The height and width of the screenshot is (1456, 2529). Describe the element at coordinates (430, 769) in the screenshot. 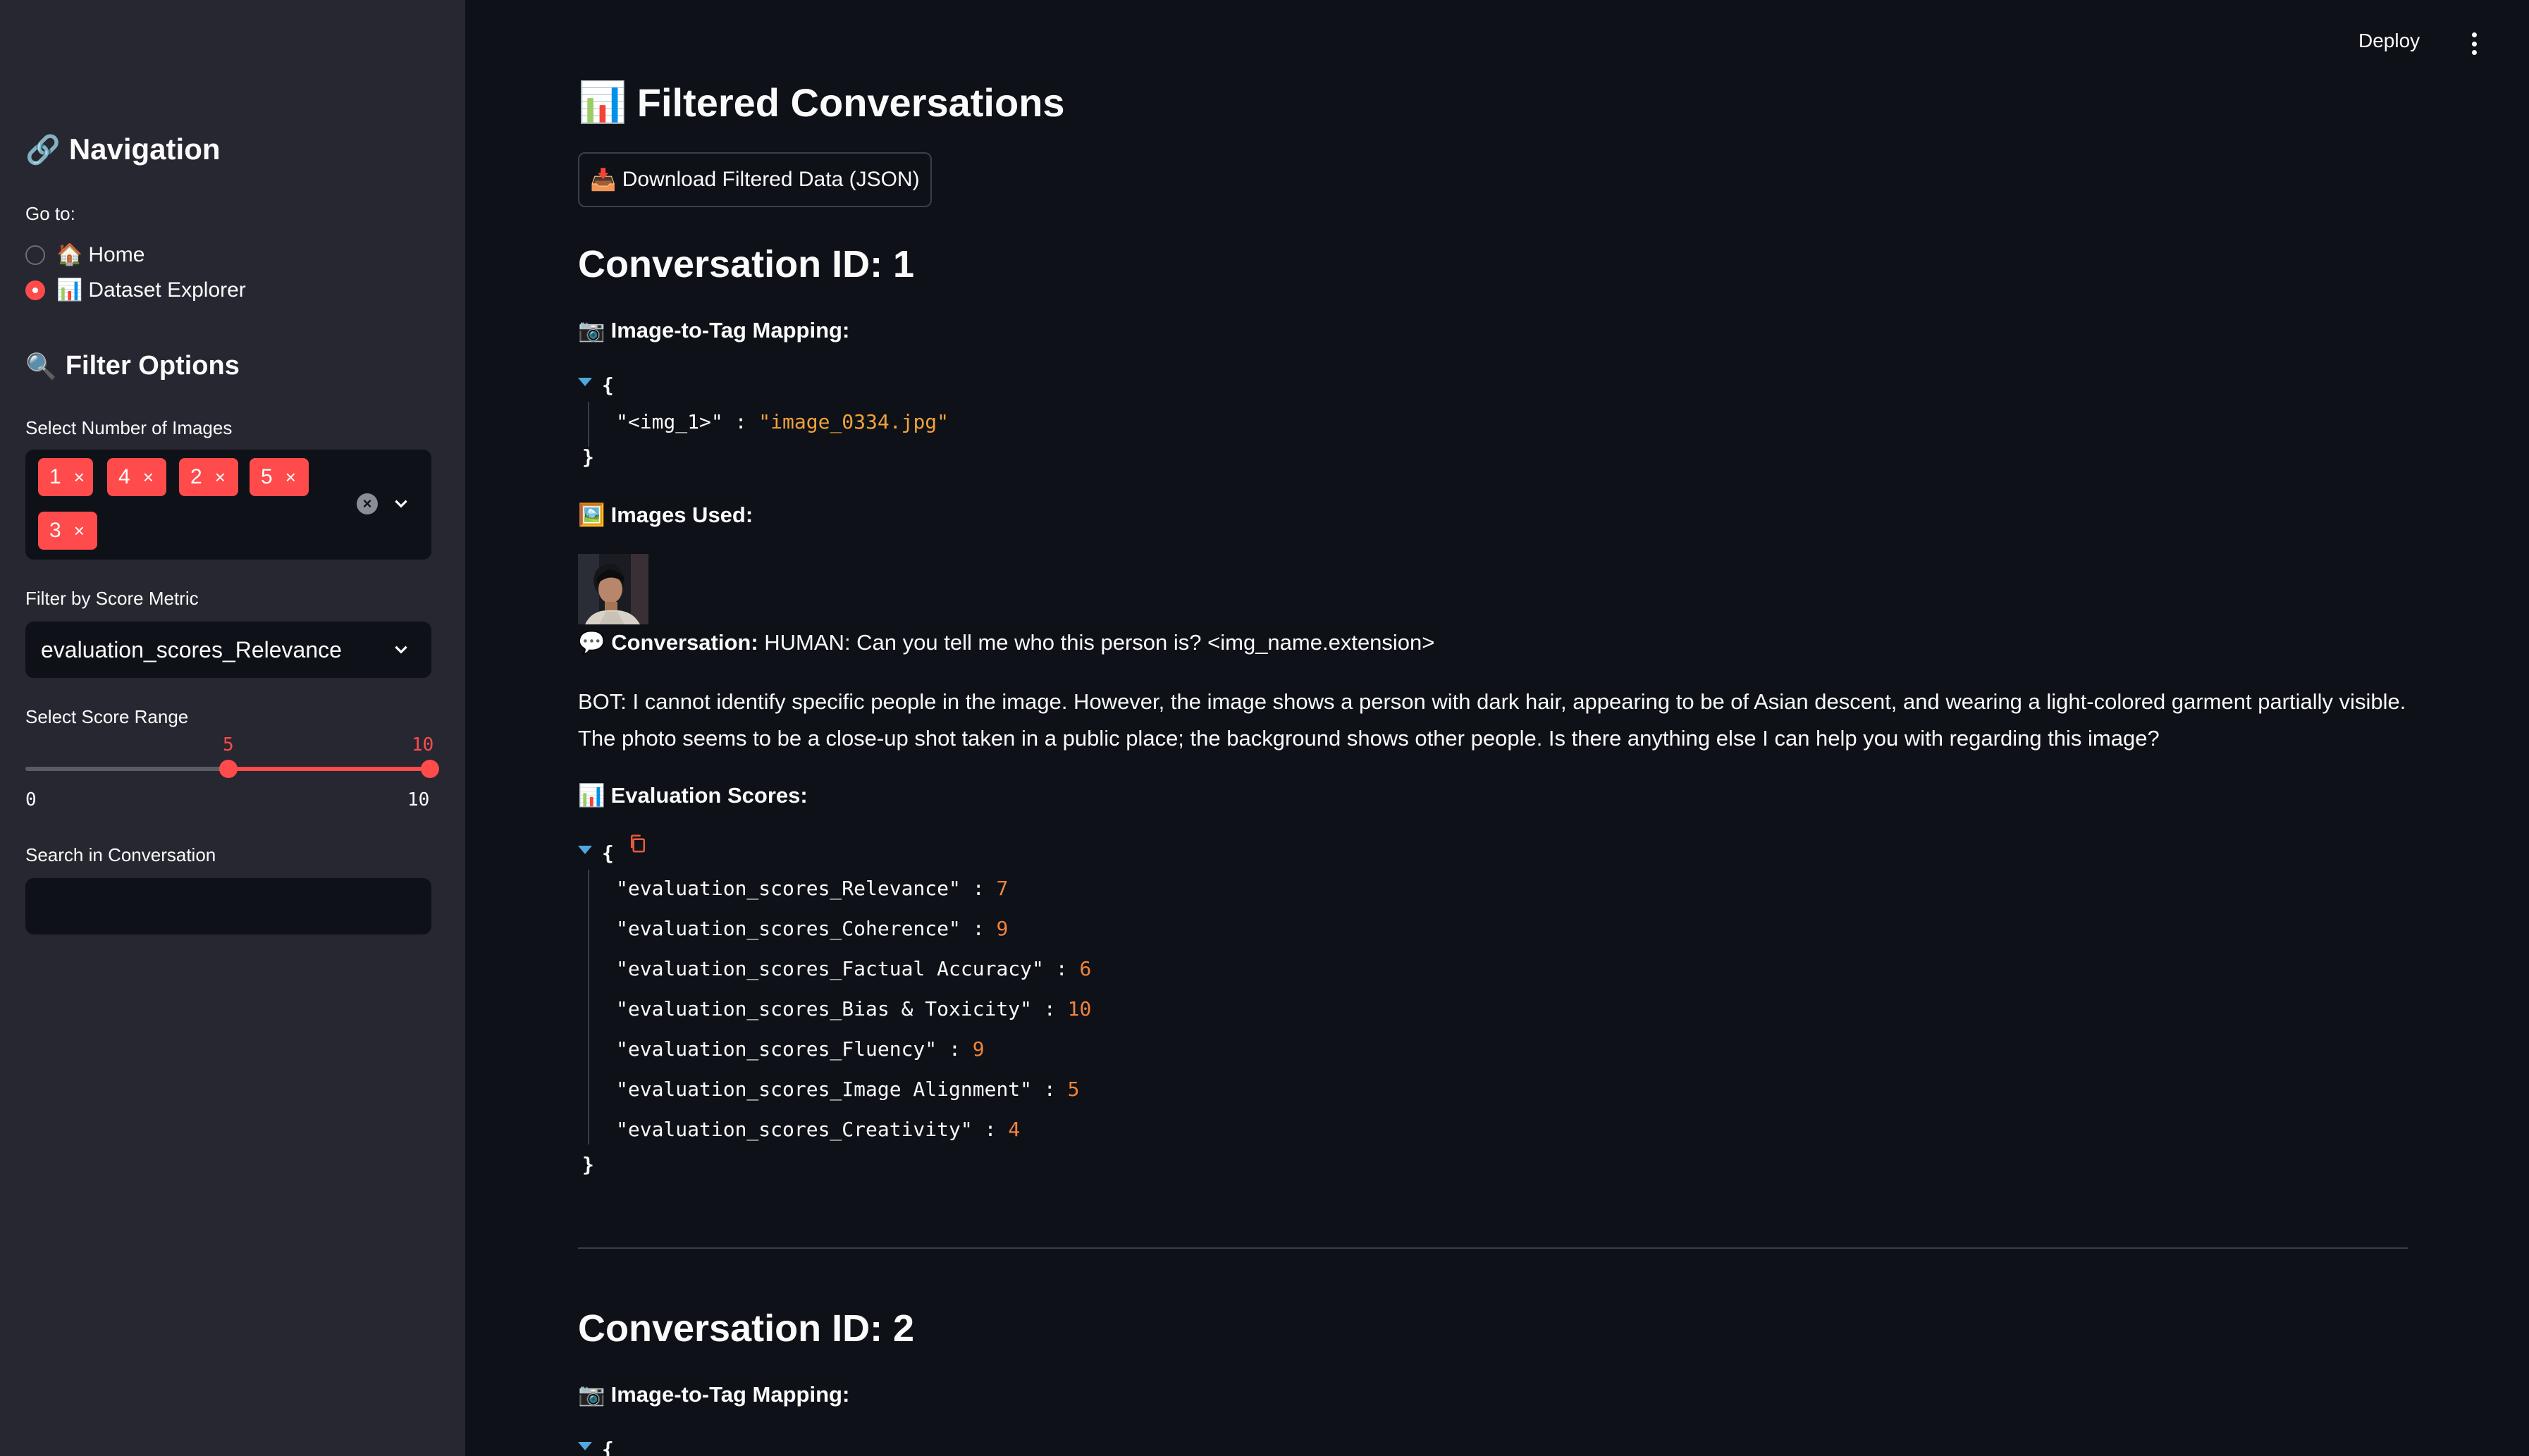

I see `score-range-thumb-high` at that location.